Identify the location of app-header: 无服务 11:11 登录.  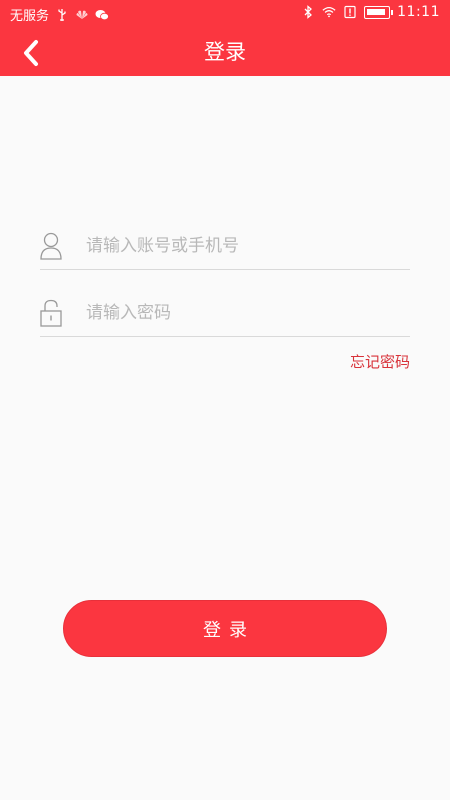
(225, 38).